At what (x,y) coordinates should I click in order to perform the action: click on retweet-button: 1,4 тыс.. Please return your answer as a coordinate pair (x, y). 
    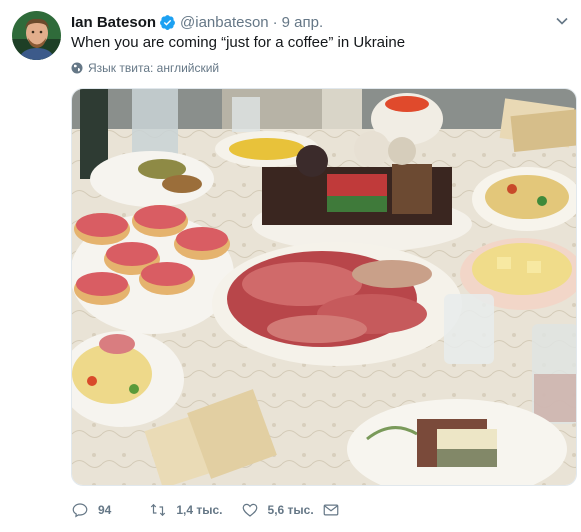
    Looking at the image, I should click on (186, 510).